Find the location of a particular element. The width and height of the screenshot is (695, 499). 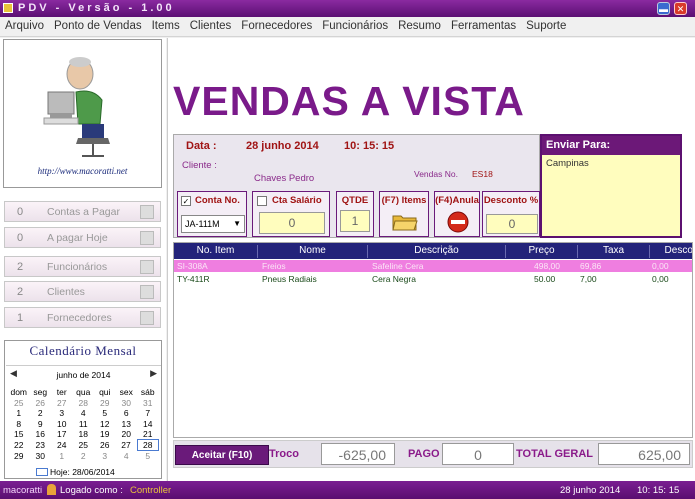

column-header-no-item: No. Item is located at coordinates (216, 251).